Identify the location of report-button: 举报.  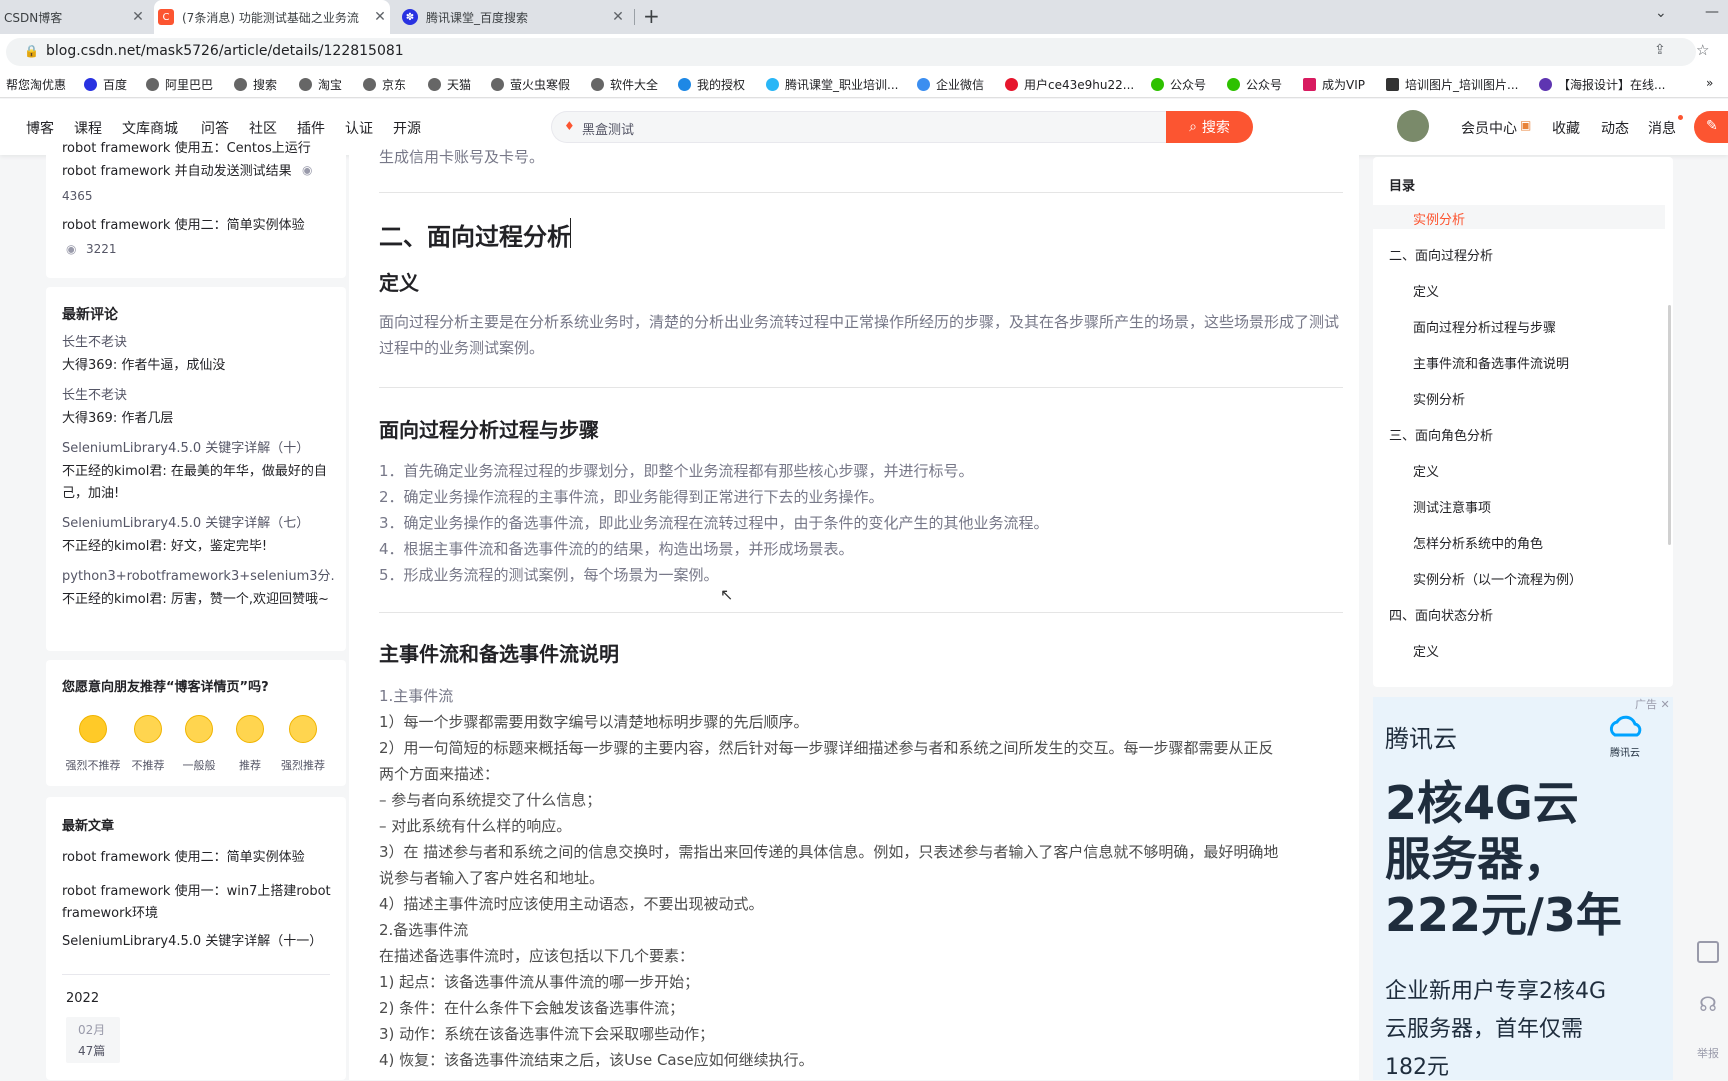
(1708, 1053).